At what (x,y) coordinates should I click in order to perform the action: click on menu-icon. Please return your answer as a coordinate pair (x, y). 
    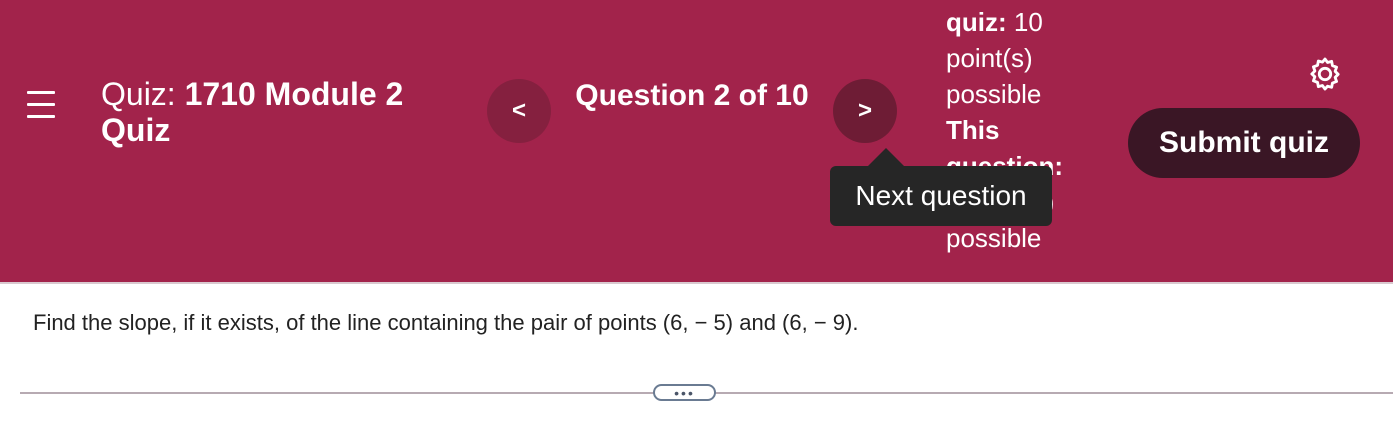
    Looking at the image, I should click on (41, 105).